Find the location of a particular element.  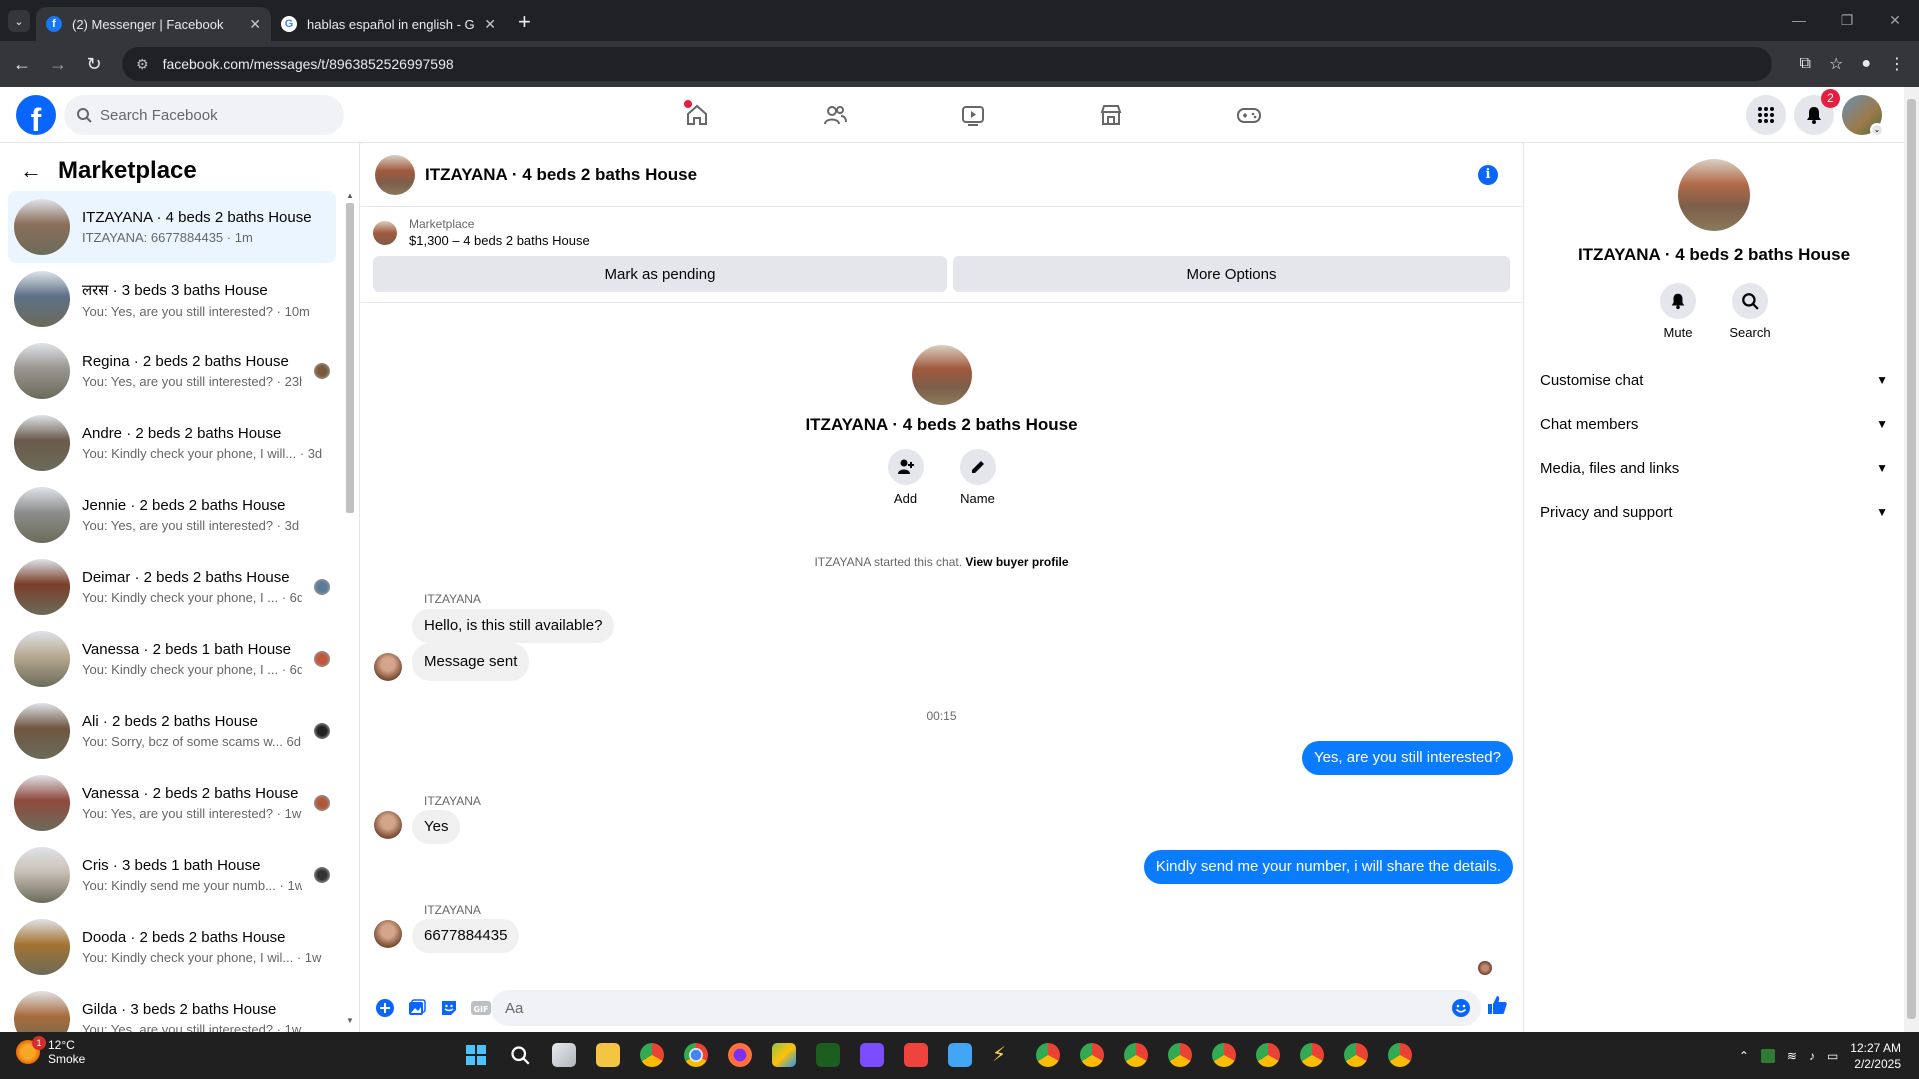

chevron-up-icon: ⌃ is located at coordinates (1744, 1056).